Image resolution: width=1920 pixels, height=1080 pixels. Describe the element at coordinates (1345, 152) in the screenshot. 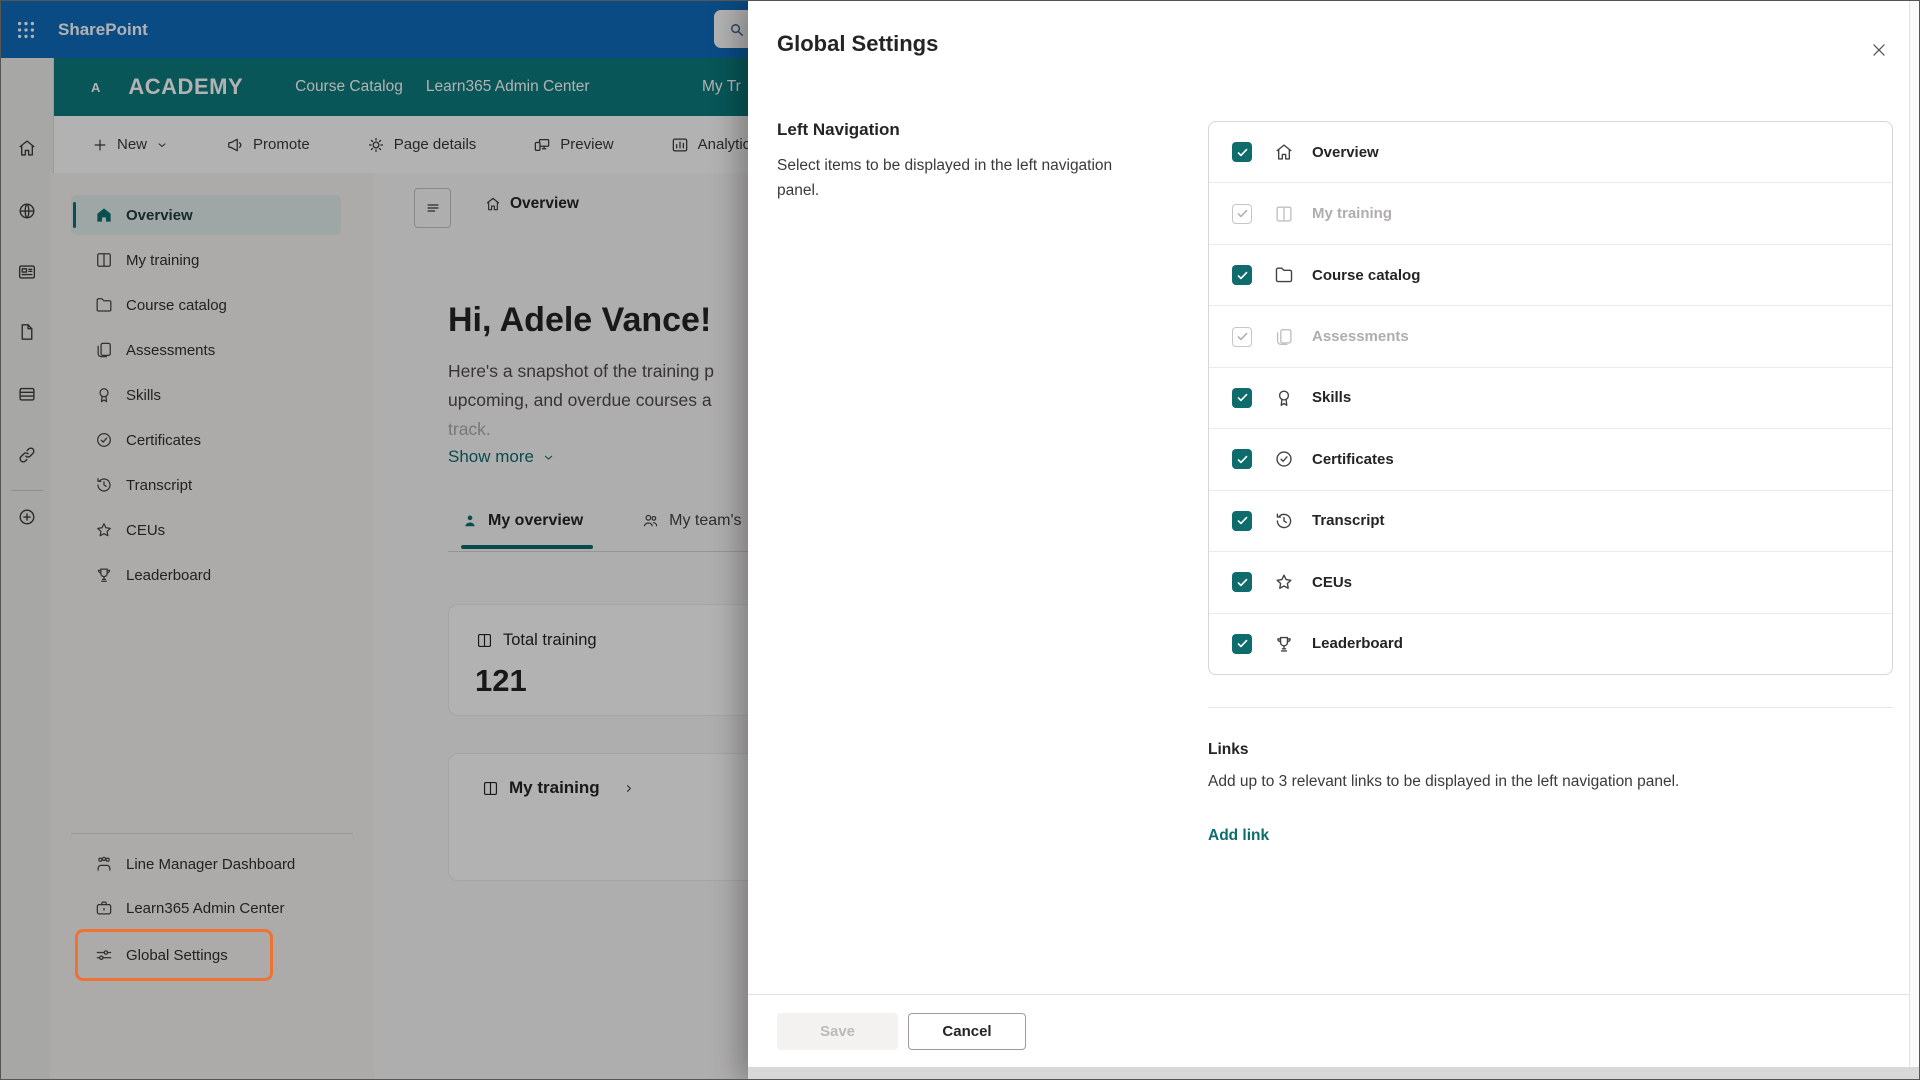

I see `checklist-label: Overview` at that location.